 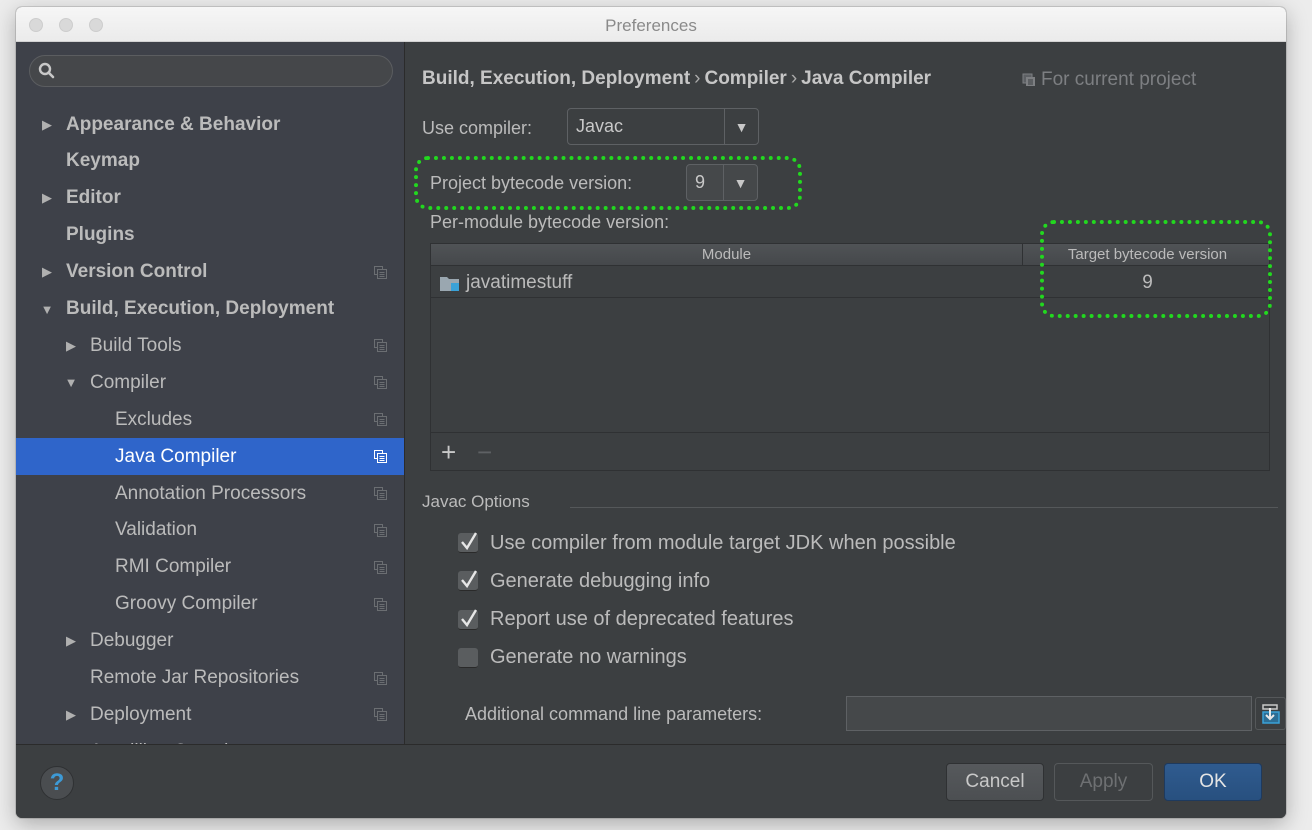 What do you see at coordinates (210, 419) in the screenshot?
I see `sidebar-item-excludes: Excludes` at bounding box center [210, 419].